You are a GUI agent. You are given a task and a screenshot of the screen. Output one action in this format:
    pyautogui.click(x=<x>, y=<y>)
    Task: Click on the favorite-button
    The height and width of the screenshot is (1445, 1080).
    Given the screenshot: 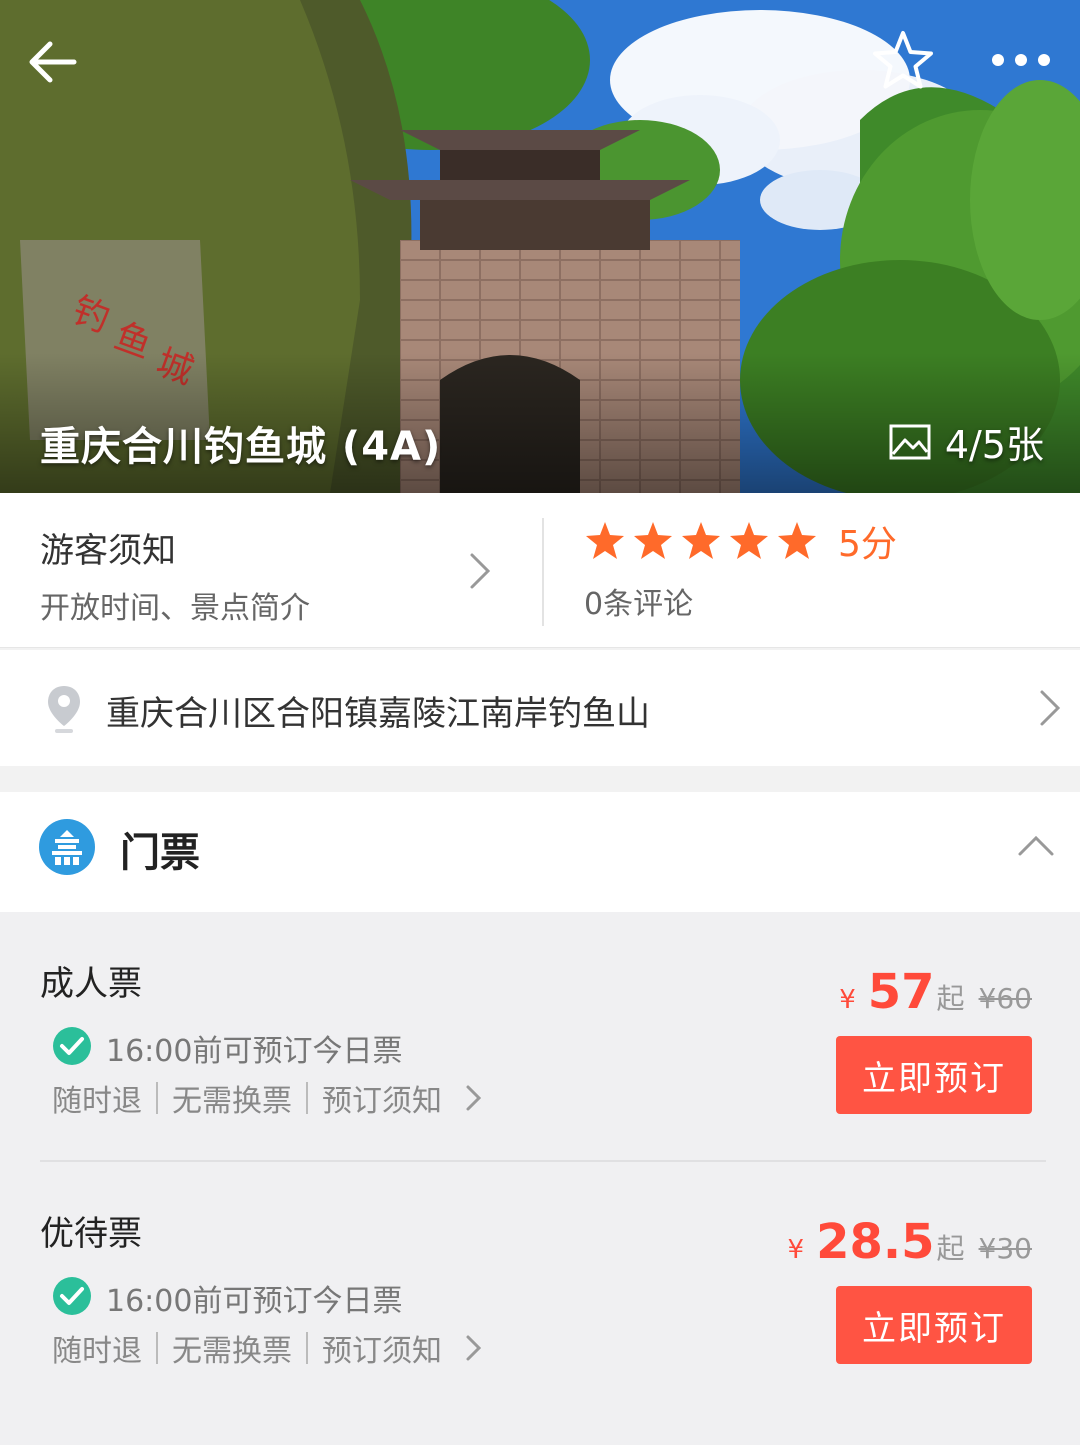 What is the action you would take?
    pyautogui.click(x=903, y=61)
    